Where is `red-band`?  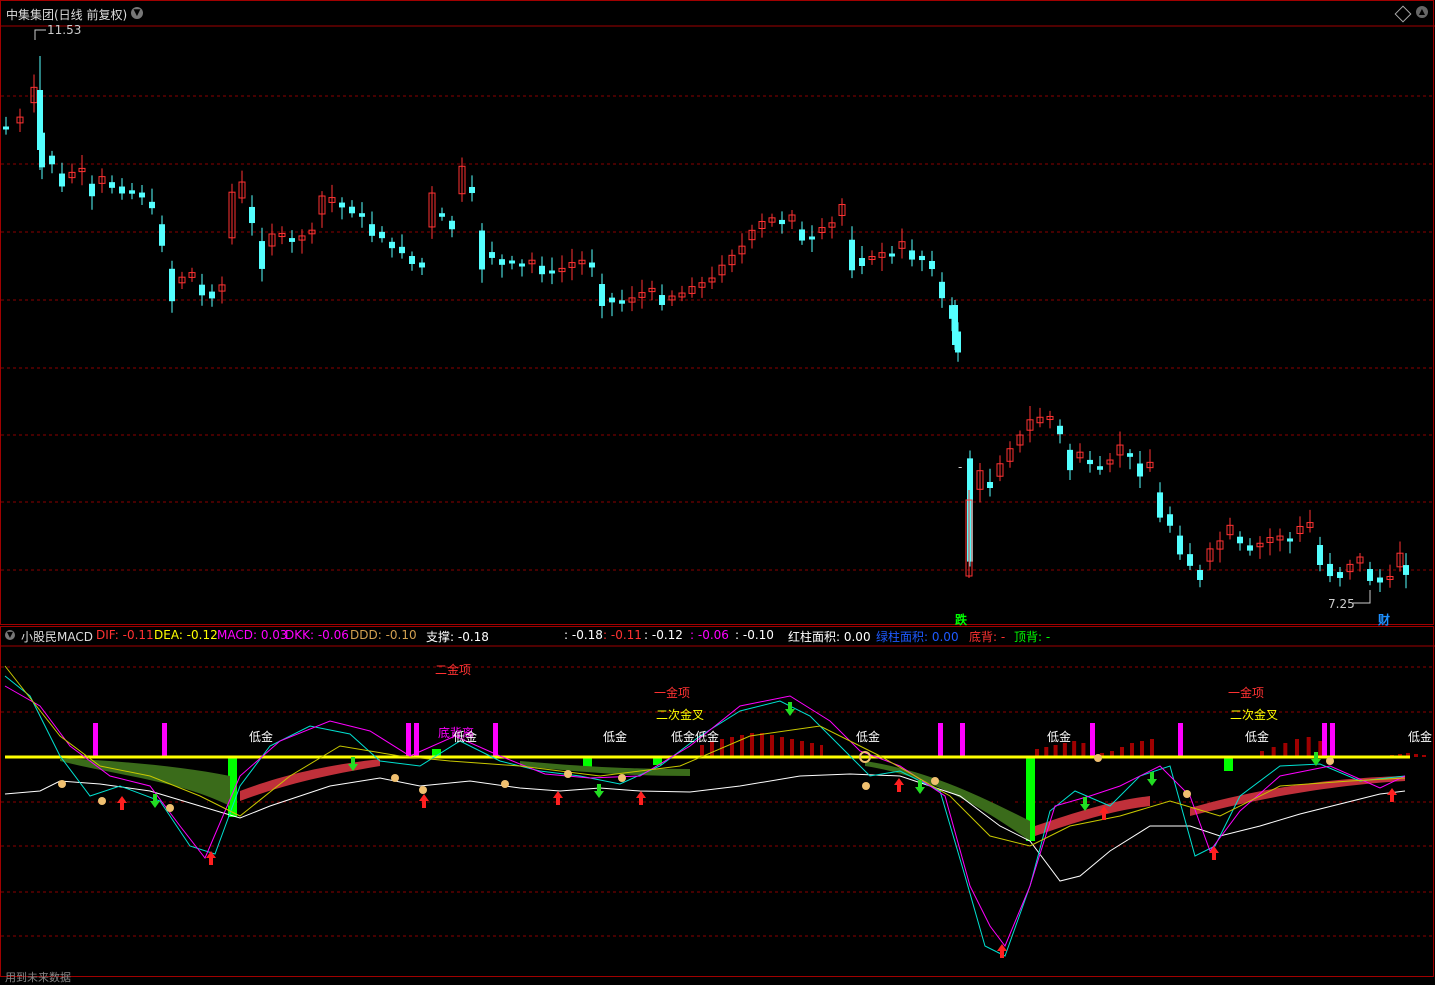
red-band is located at coordinates (310, 780).